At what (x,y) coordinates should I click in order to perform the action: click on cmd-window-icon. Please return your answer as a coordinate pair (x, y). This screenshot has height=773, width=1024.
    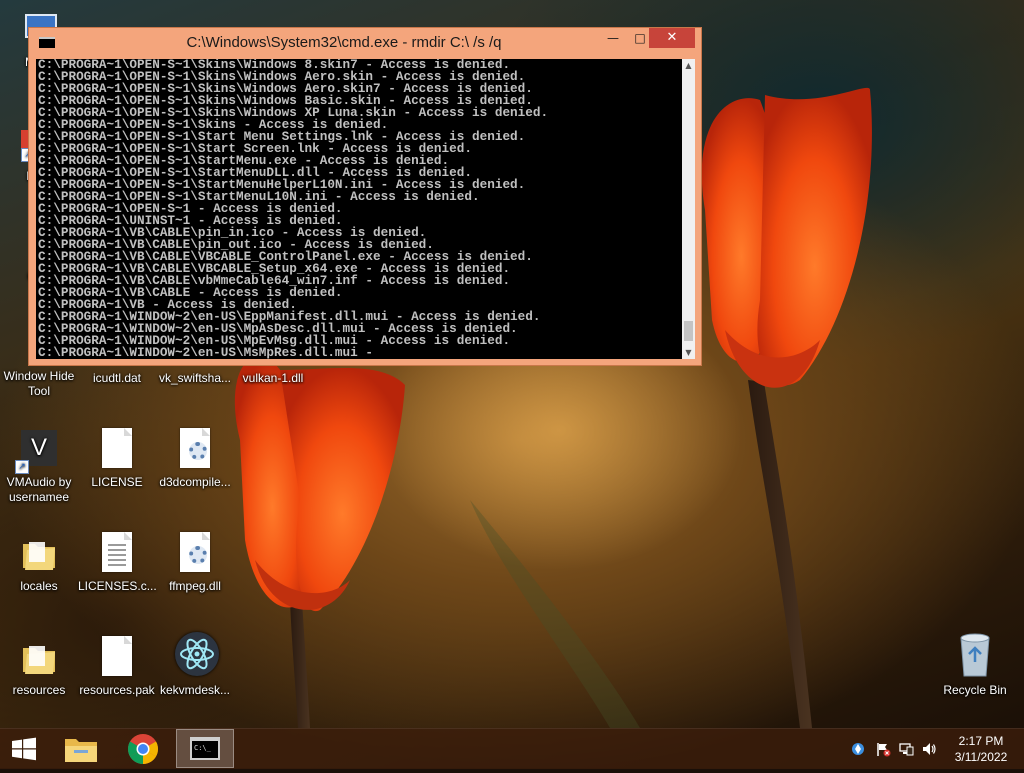
    Looking at the image, I should click on (47, 42).